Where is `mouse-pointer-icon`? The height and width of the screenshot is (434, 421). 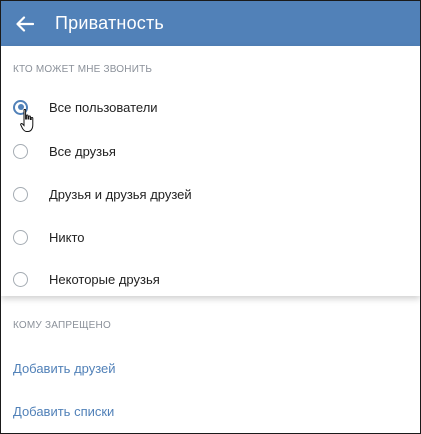 mouse-pointer-icon is located at coordinates (27, 120).